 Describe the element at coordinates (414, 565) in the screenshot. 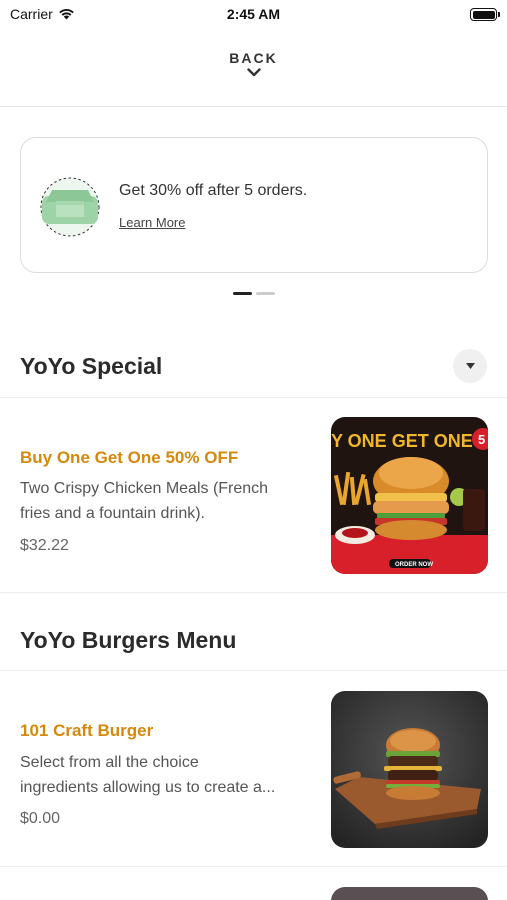

I see `image-order-now-text: ORDER NOW` at that location.